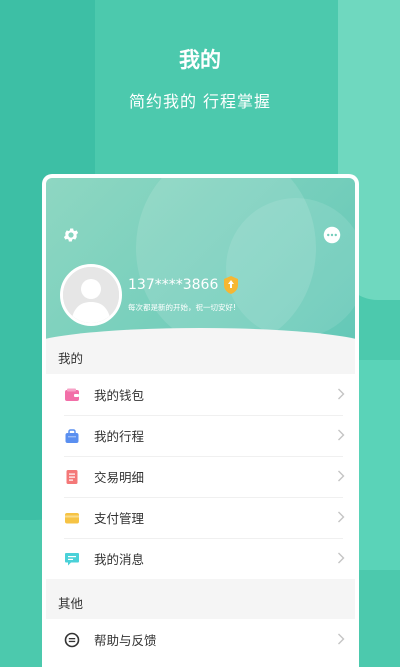  What do you see at coordinates (71, 235) in the screenshot?
I see `gear-icon` at bounding box center [71, 235].